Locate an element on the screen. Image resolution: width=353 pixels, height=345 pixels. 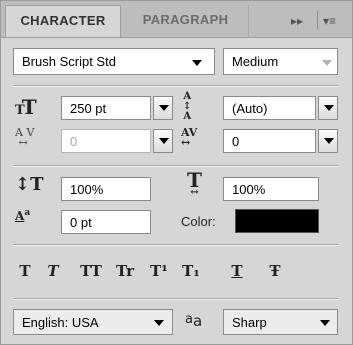
tab-paragraph: PARAGRAPH is located at coordinates (186, 21).